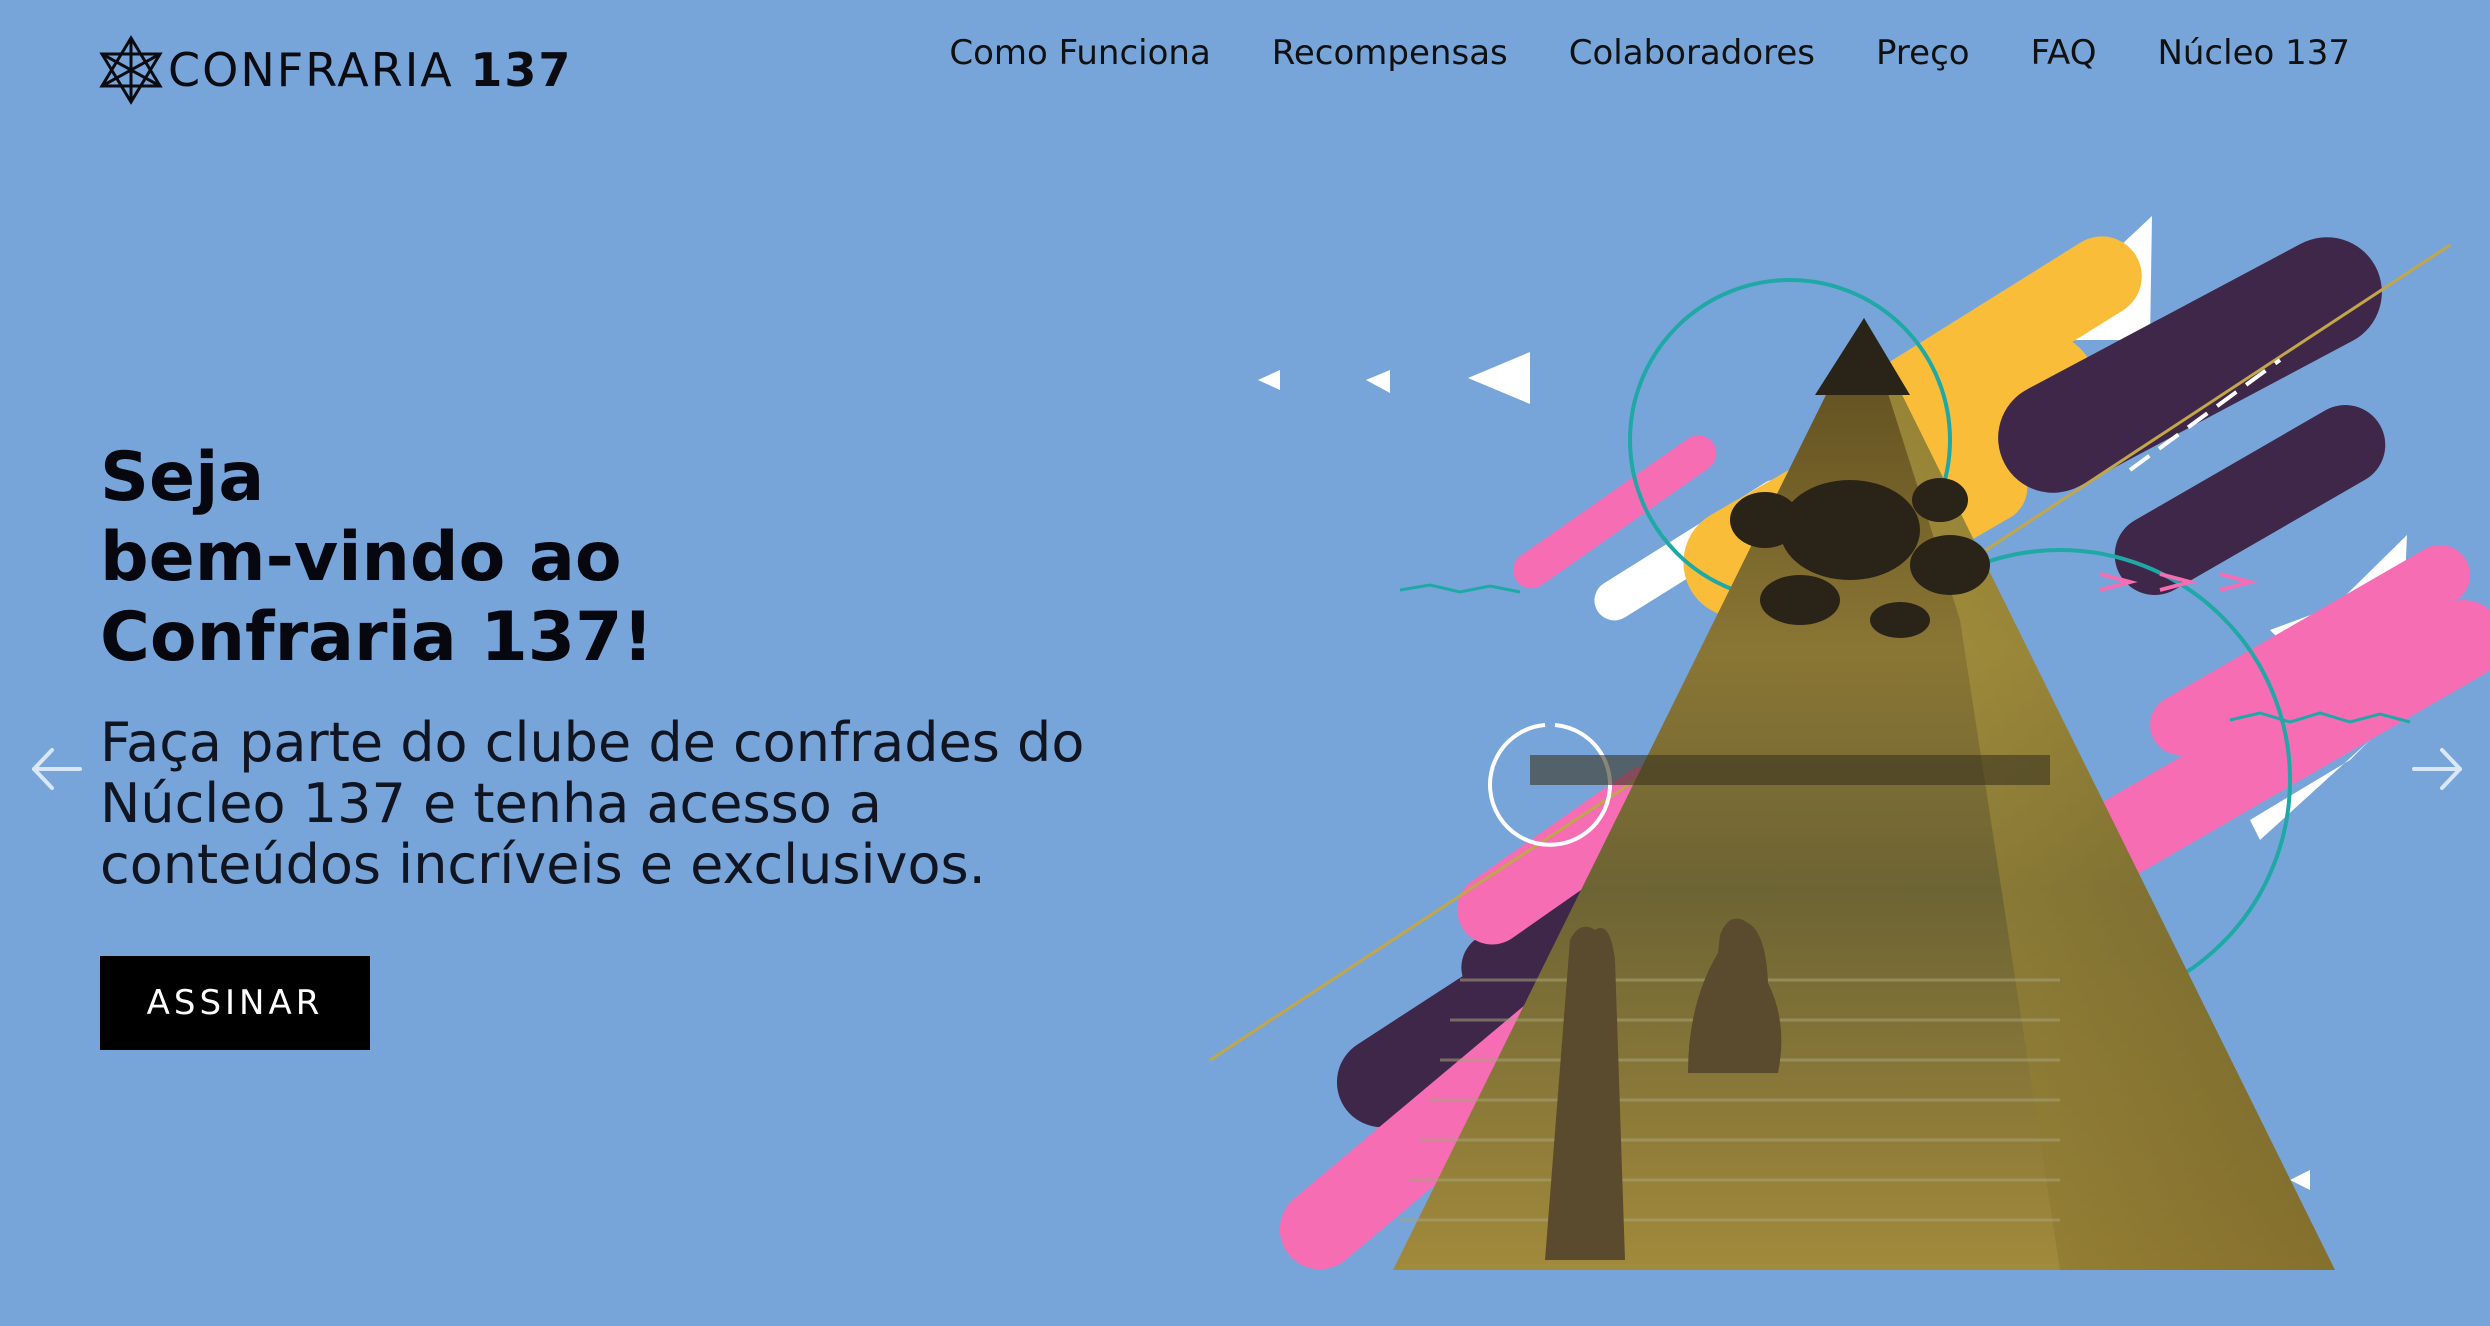 The image size is (2490, 1326). Describe the element at coordinates (56, 769) in the screenshot. I see `chevron-left-icon` at that location.